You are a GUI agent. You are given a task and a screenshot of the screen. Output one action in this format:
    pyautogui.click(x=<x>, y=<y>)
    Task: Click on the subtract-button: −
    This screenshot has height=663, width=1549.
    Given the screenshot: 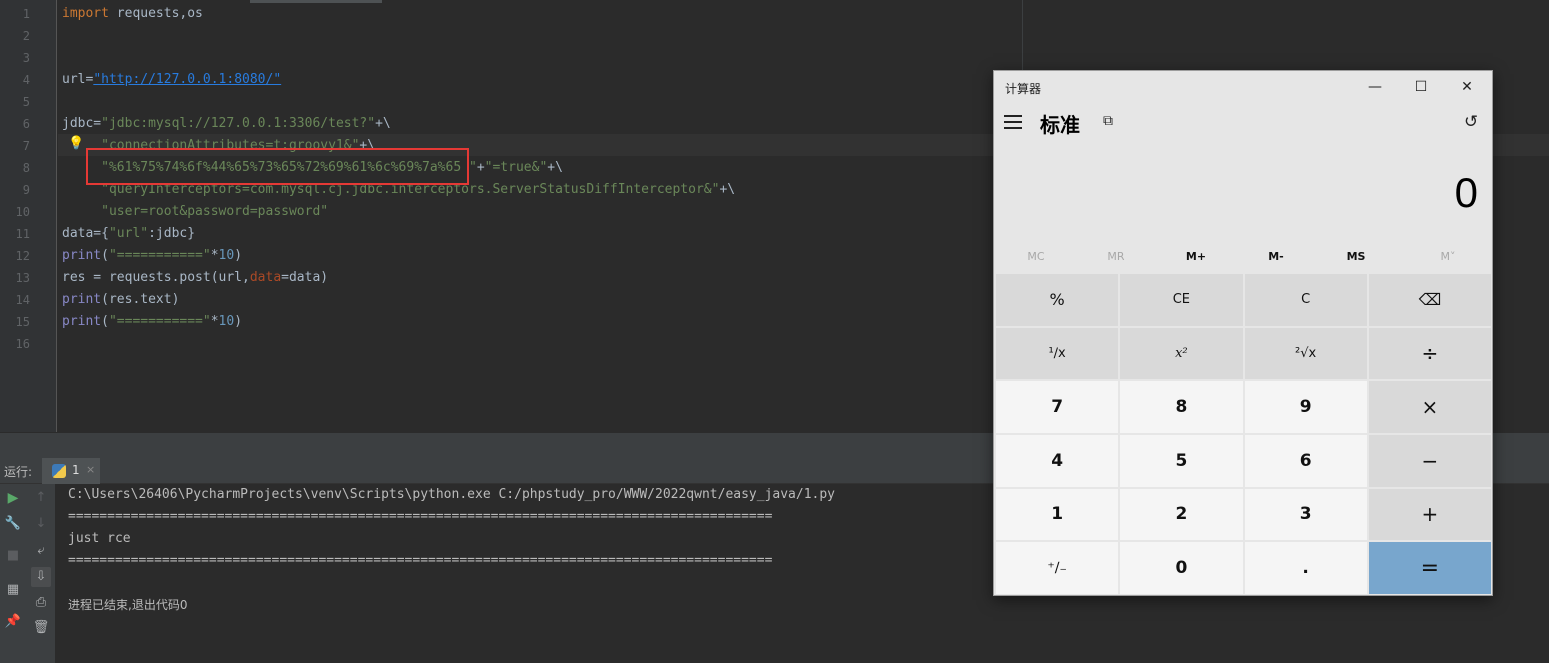 What is the action you would take?
    pyautogui.click(x=1429, y=461)
    